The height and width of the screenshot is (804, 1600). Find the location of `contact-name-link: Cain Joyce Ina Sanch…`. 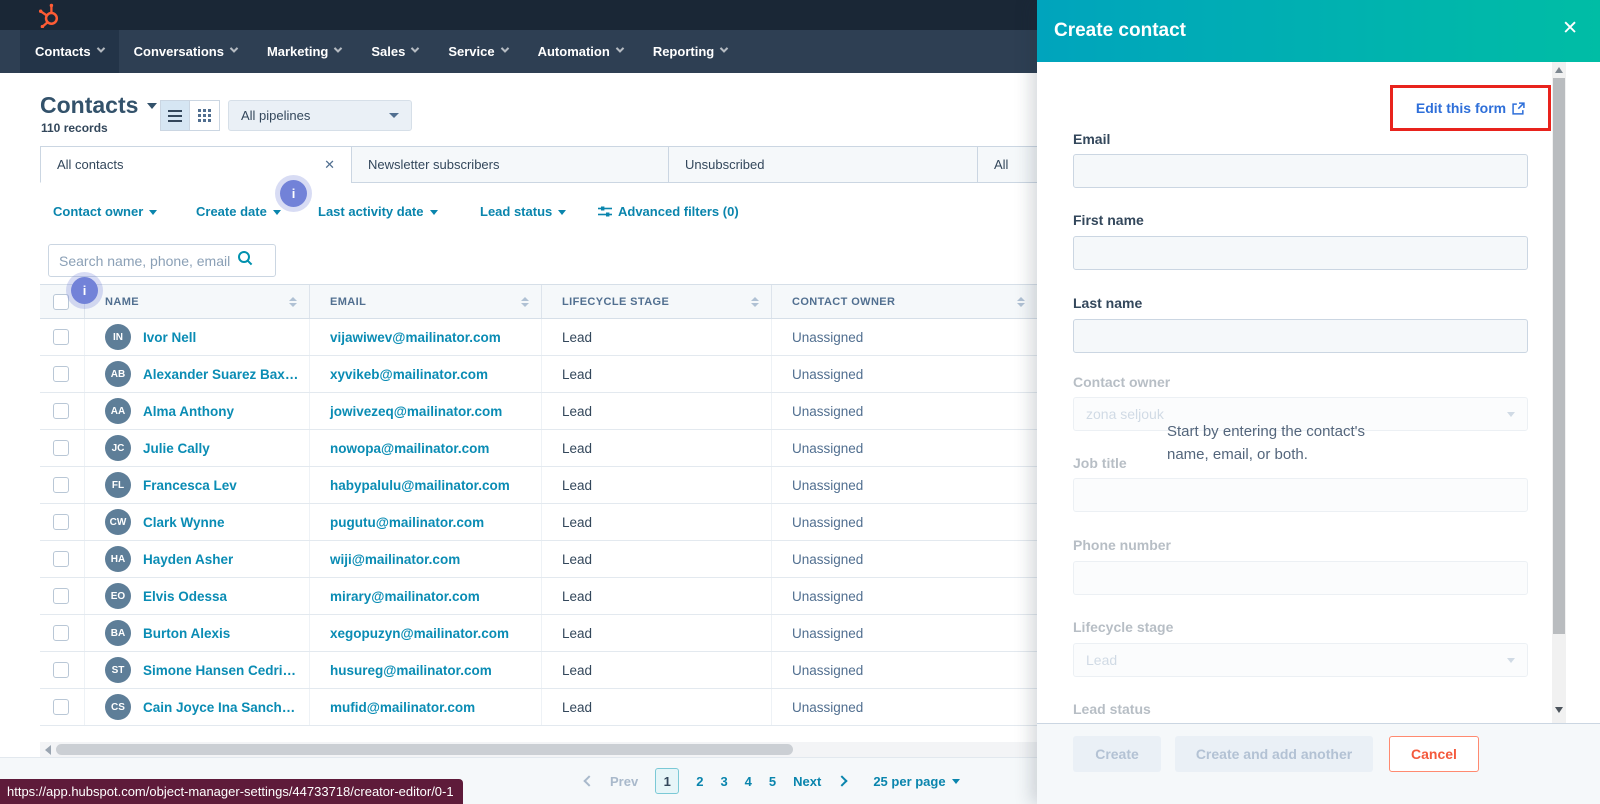

contact-name-link: Cain Joyce Ina Sanch… is located at coordinates (219, 707).